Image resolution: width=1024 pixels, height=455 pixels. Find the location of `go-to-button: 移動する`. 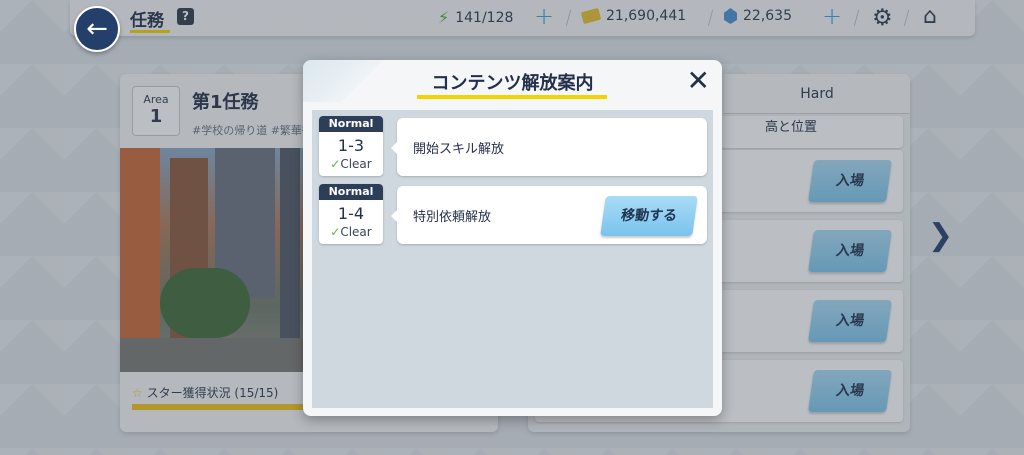

go-to-button: 移動する is located at coordinates (649, 216).